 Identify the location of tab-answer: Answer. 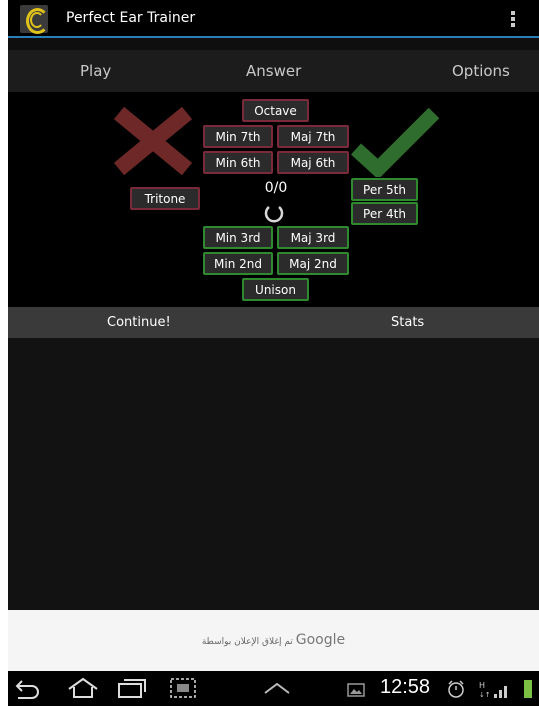
(273, 71).